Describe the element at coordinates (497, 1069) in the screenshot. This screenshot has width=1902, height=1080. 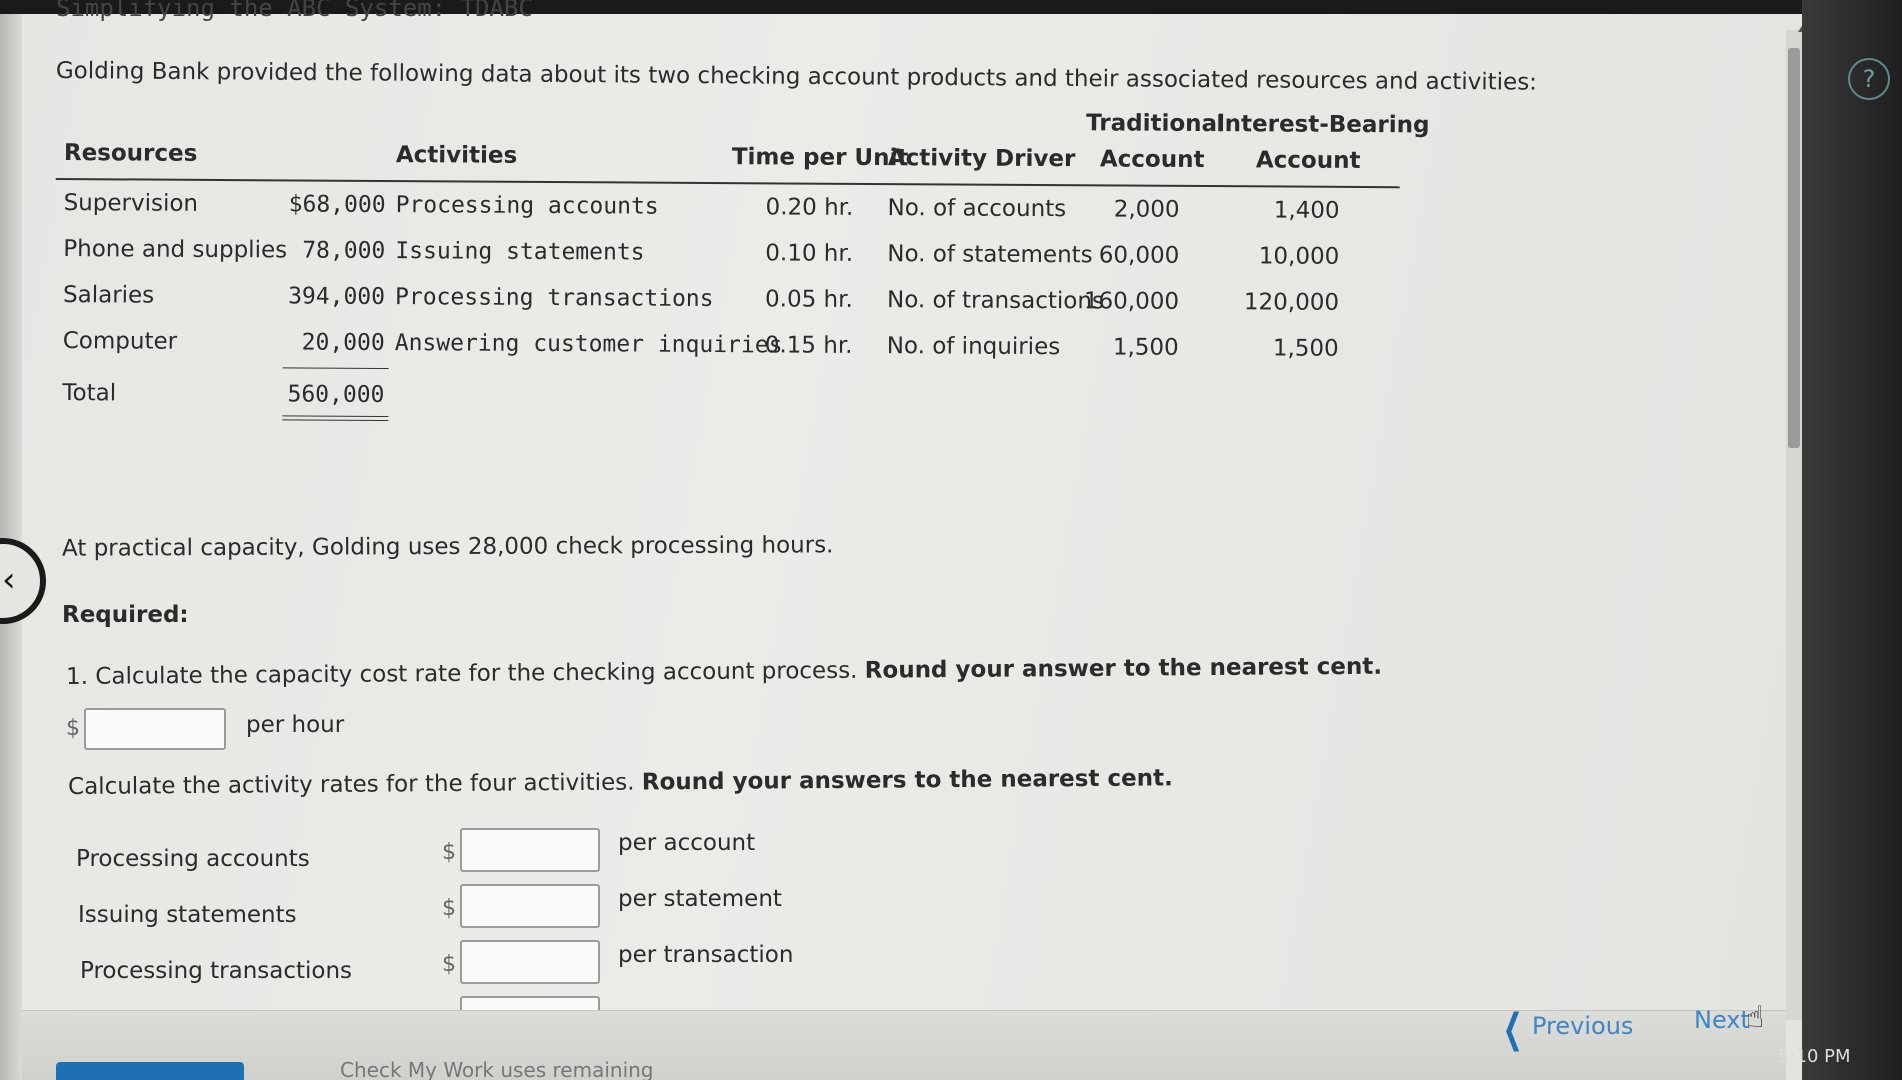
I see `uses-remaining-text: Check My Work uses remaining` at that location.